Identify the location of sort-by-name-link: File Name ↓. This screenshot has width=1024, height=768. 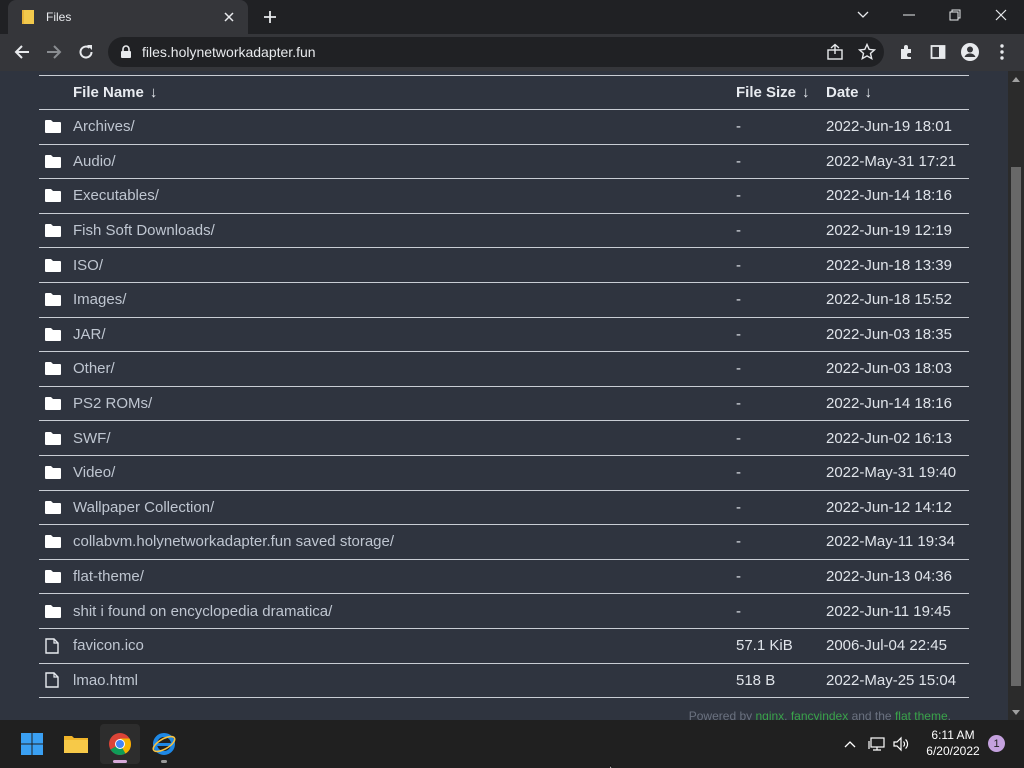
(404, 92).